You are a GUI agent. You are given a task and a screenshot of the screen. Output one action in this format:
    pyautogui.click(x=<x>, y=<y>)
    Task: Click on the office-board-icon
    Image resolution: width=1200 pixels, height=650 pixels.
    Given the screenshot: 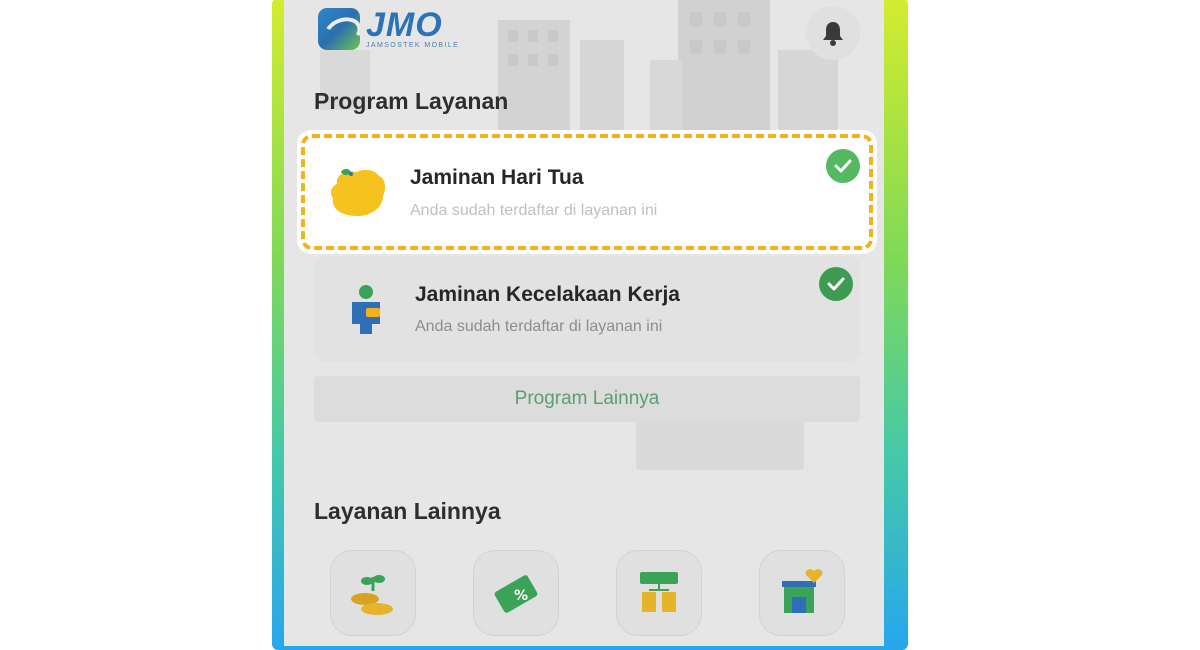 What is the action you would take?
    pyautogui.click(x=659, y=592)
    